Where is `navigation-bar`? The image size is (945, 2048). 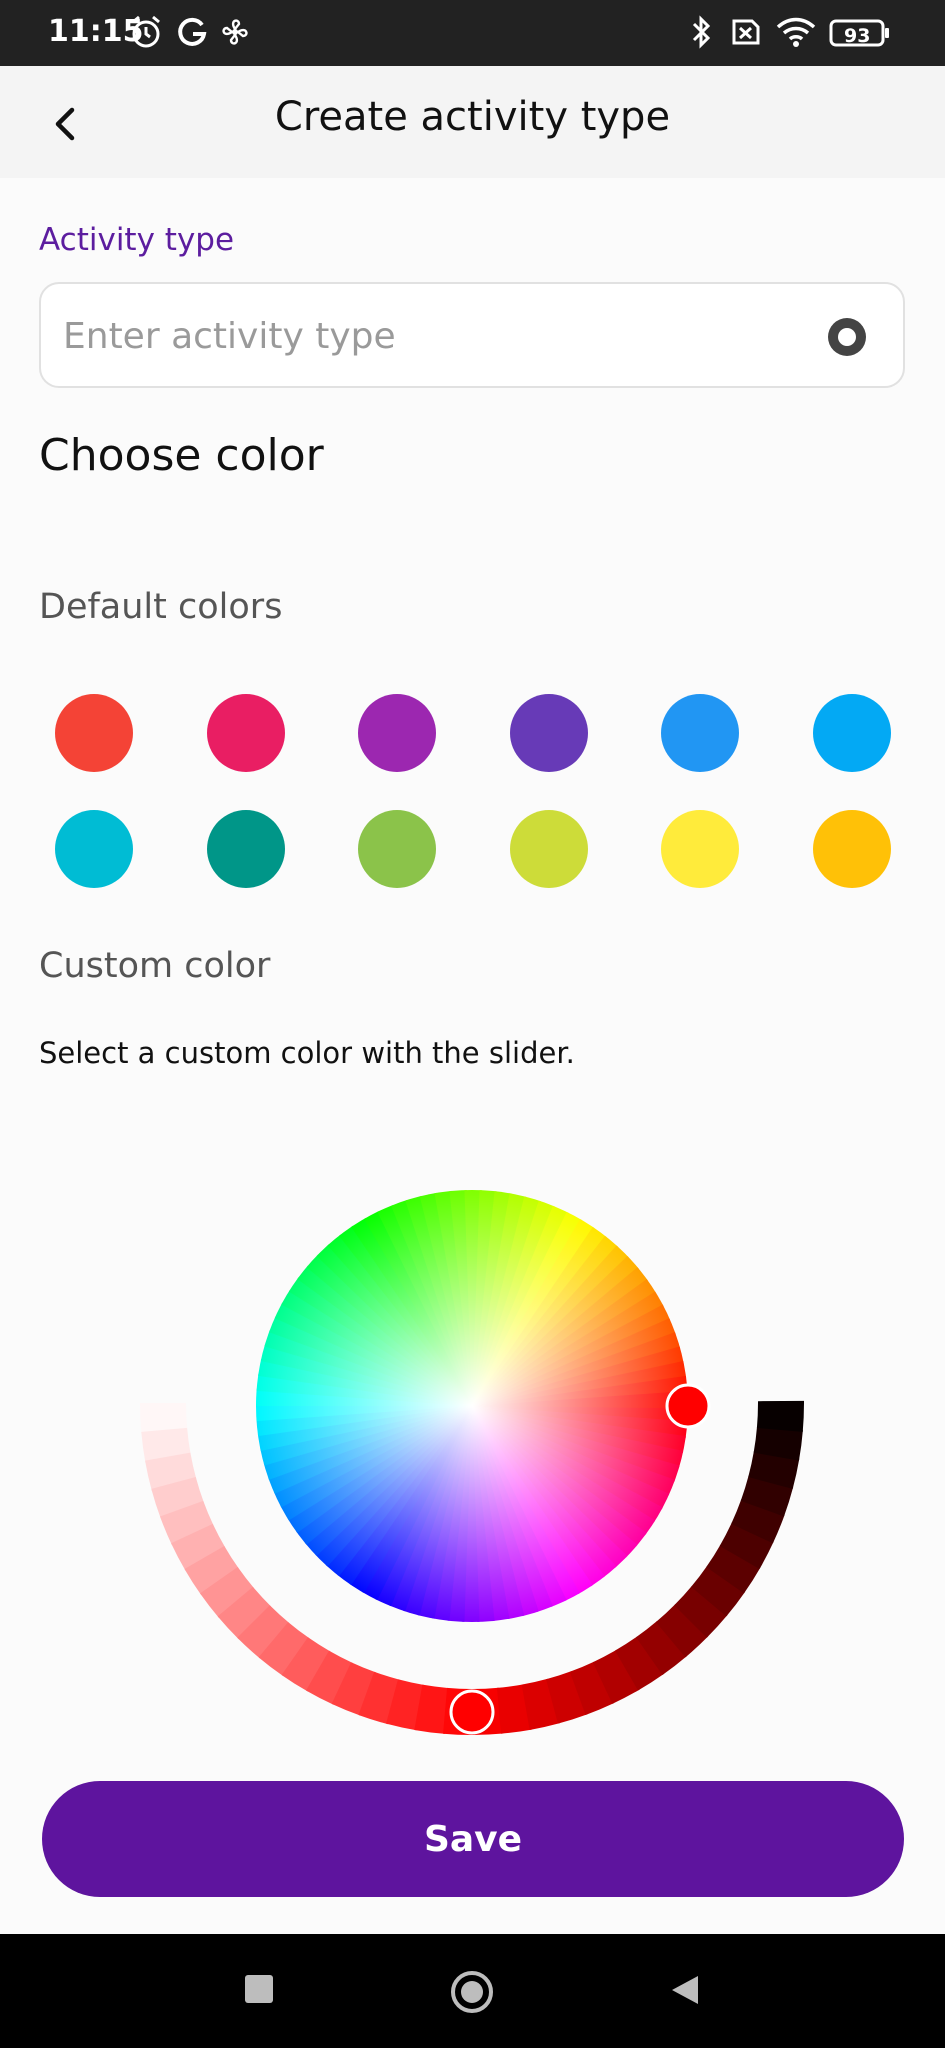 navigation-bar is located at coordinates (472, 1991).